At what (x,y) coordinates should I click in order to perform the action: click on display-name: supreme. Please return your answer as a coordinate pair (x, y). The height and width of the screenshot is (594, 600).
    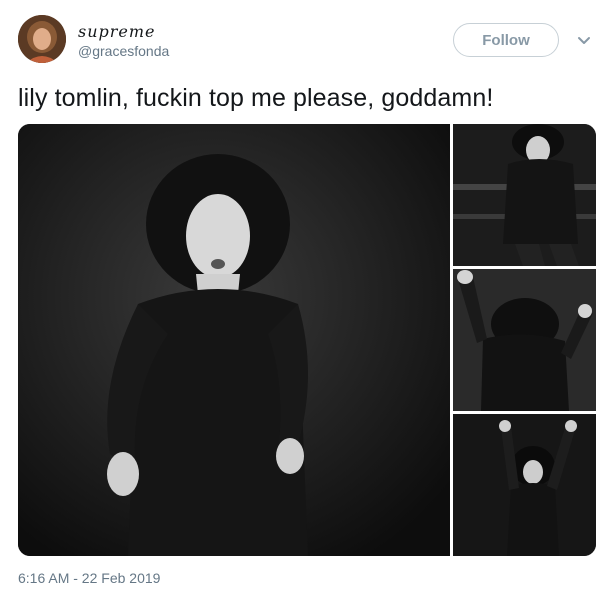
    Looking at the image, I should click on (117, 31).